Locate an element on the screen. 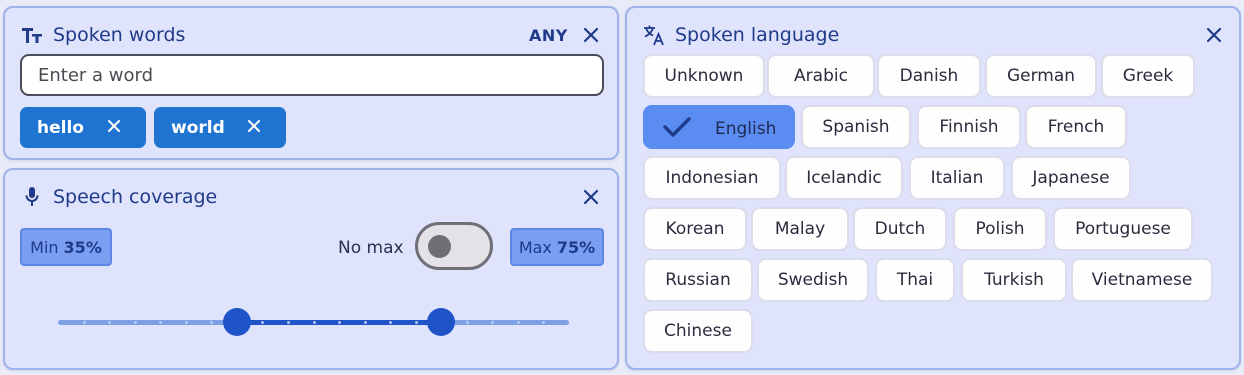  word-chip-label: world is located at coordinates (198, 128).